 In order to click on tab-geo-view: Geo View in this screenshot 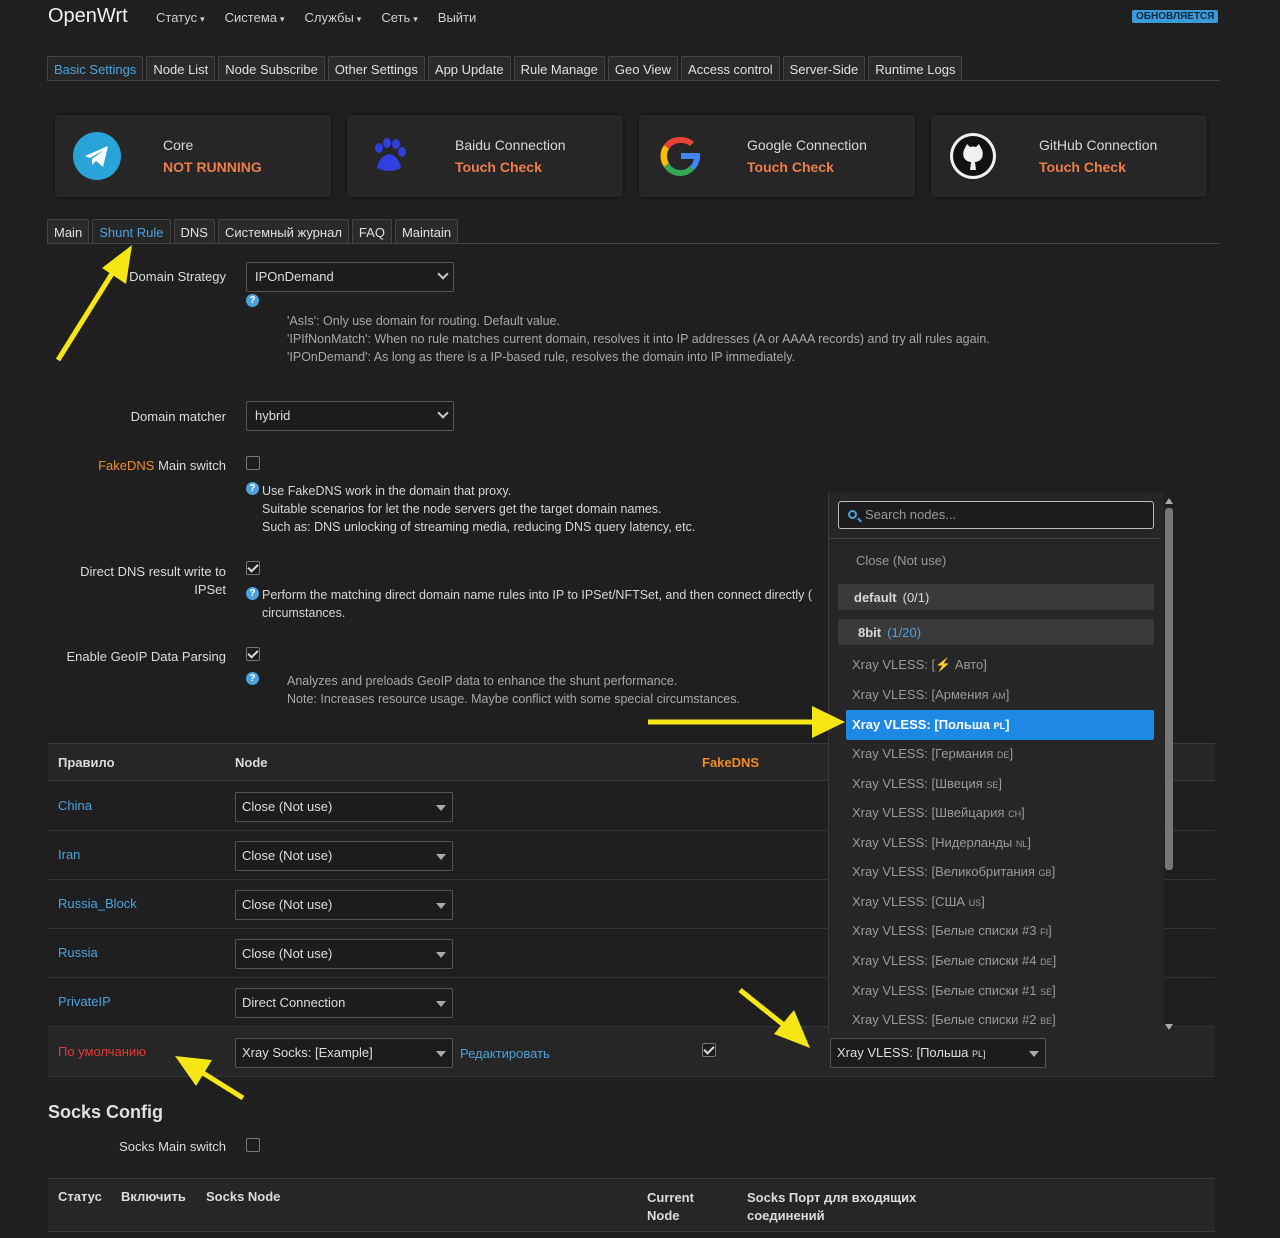, I will do `click(643, 68)`.